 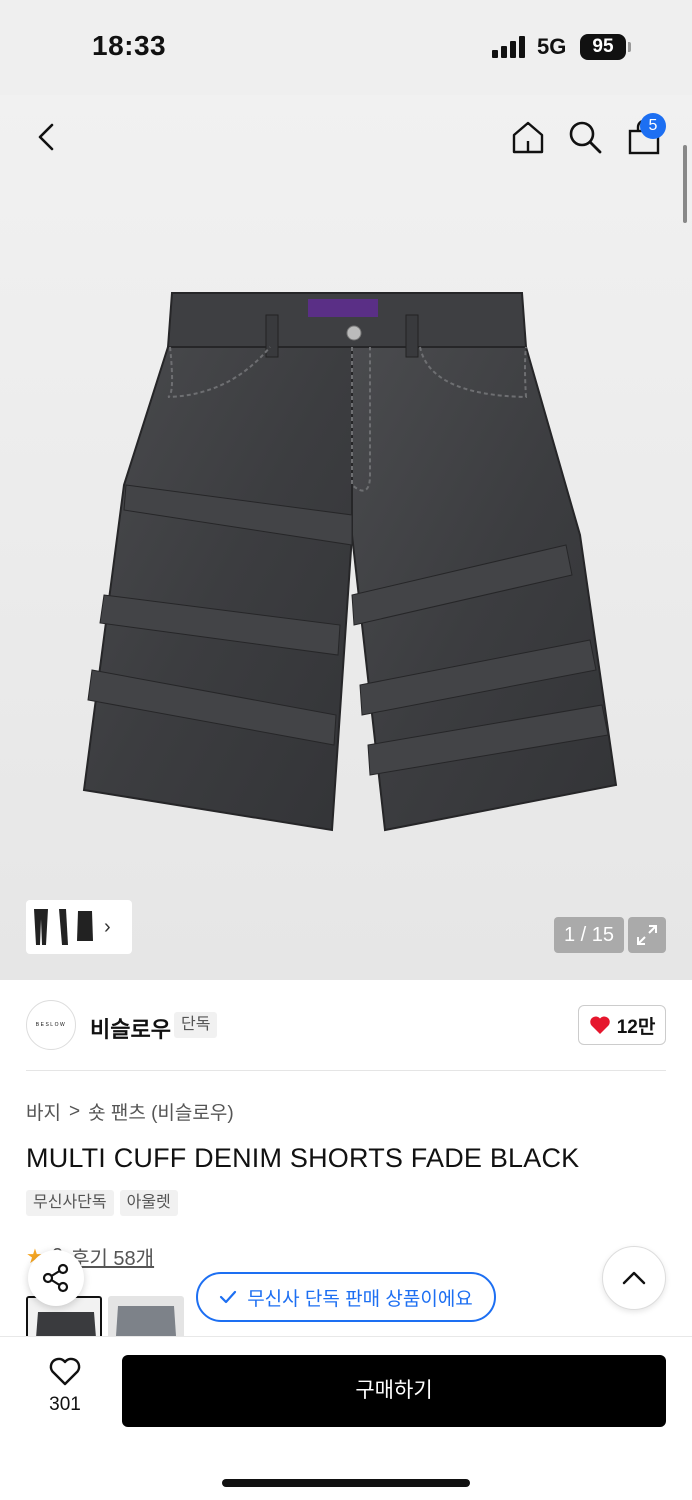 I want to click on breadcrumb-subcategory: 숏 팬츠 (비슬로우), so click(x=161, y=1111).